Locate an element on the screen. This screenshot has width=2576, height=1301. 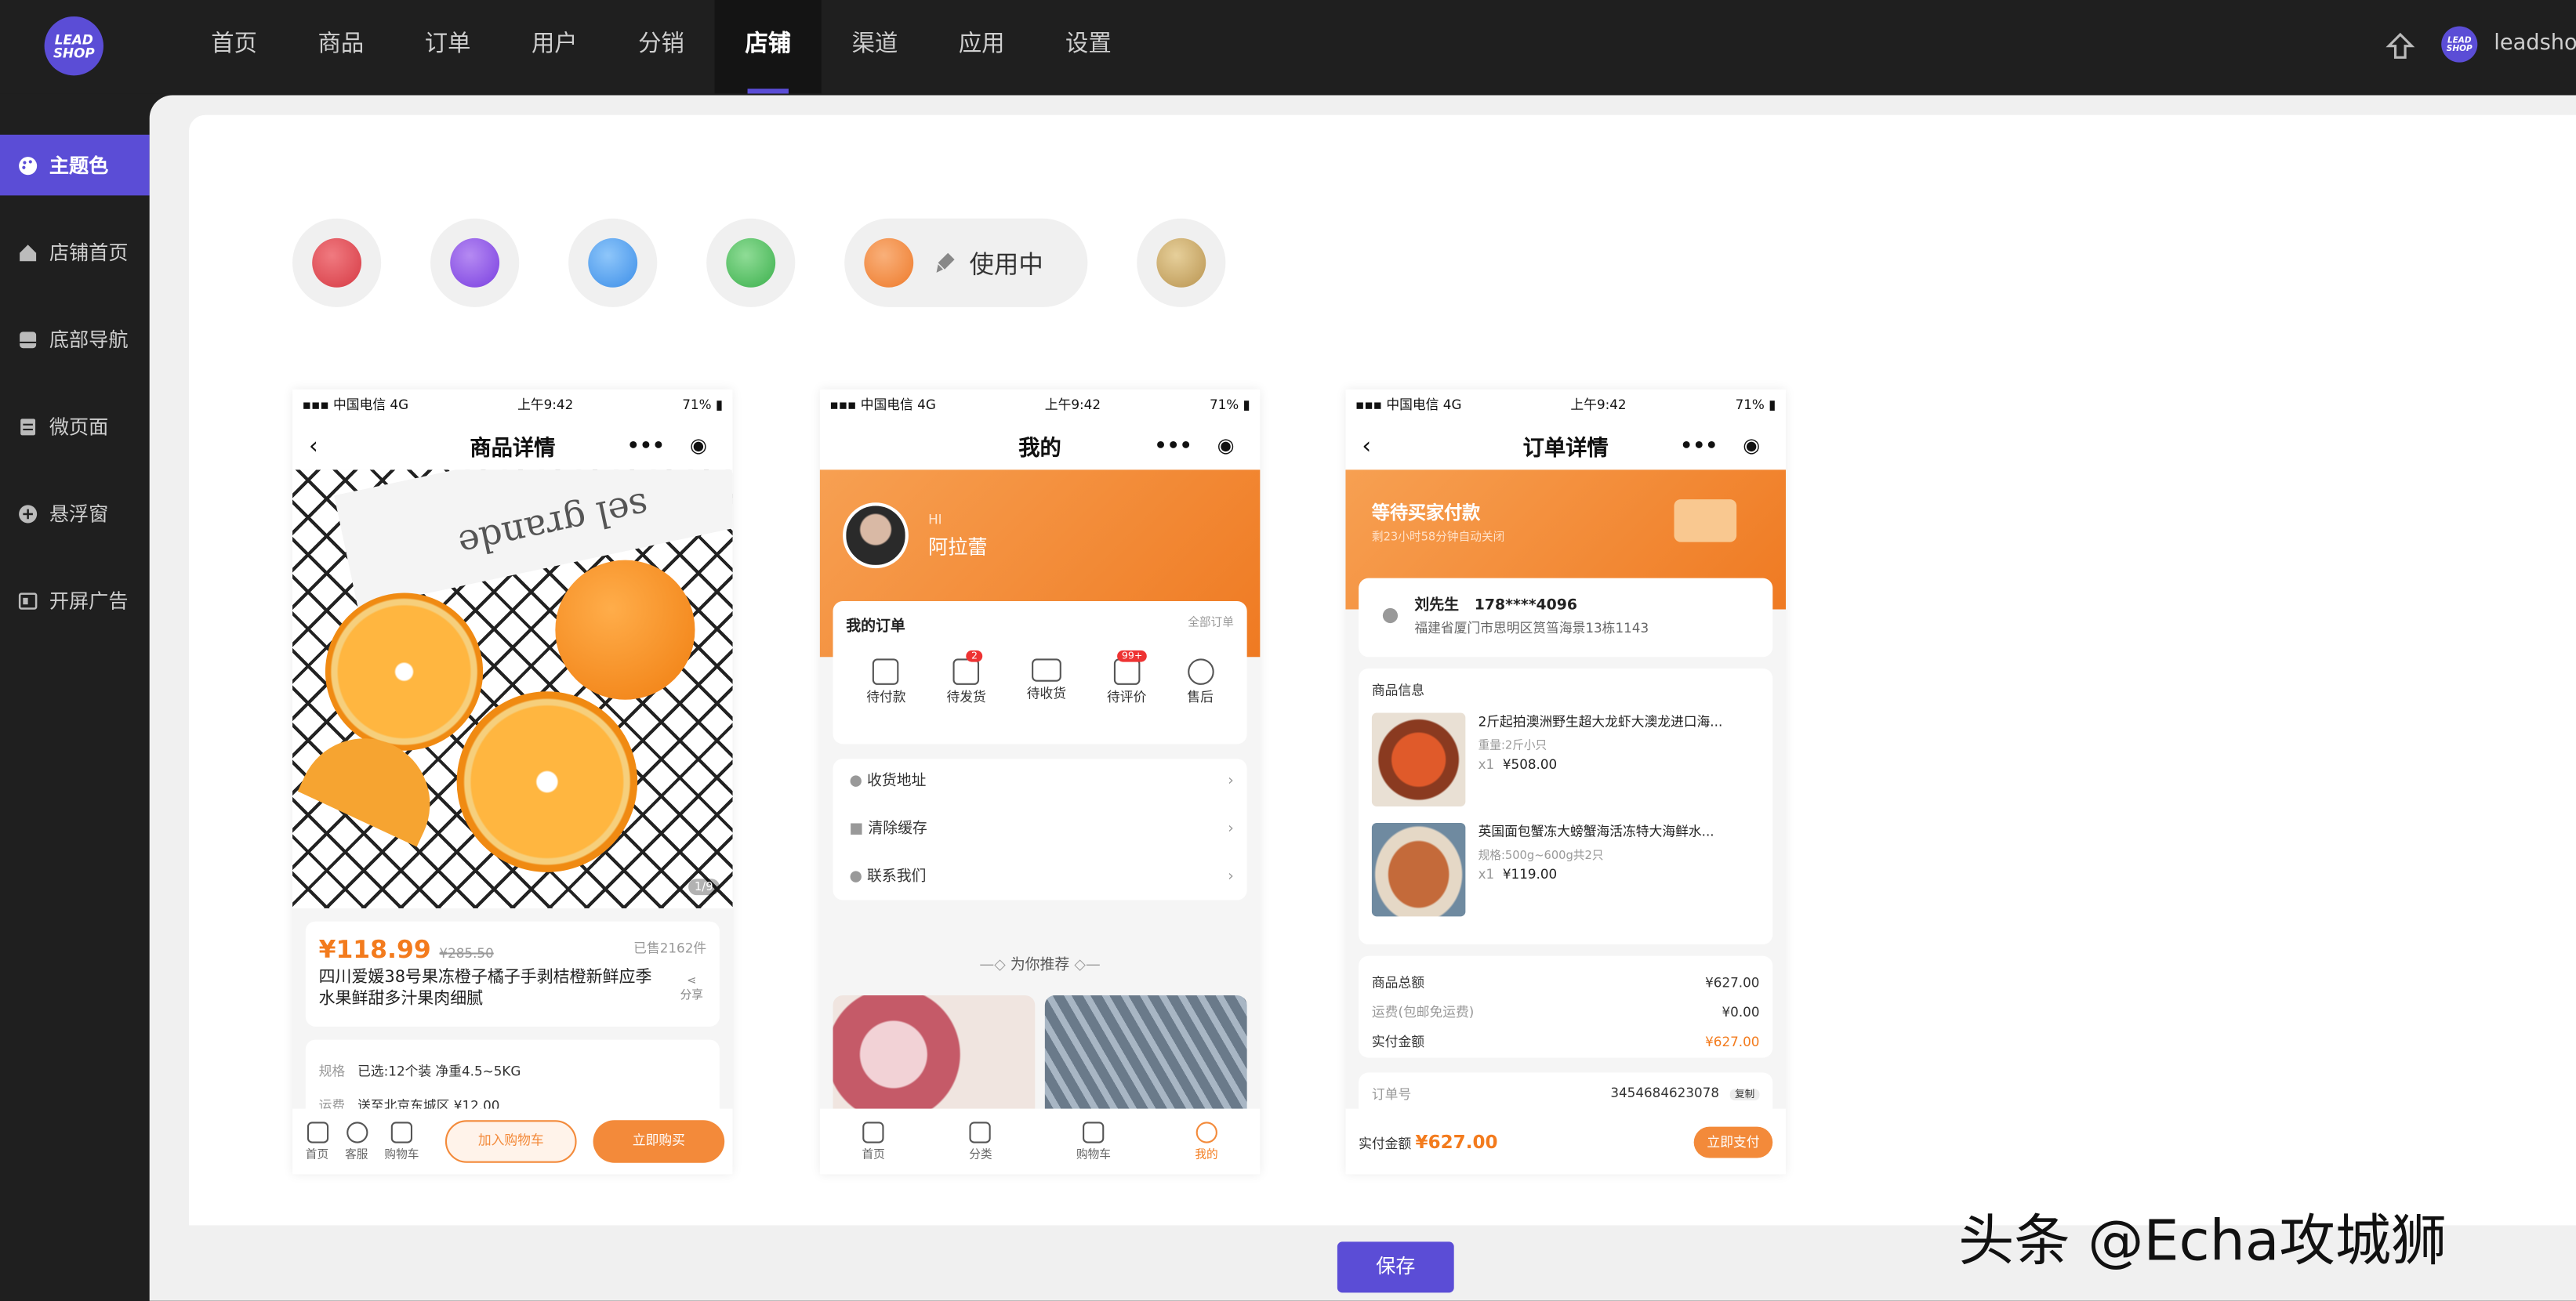
tab-category: 分类 is located at coordinates (980, 1141).